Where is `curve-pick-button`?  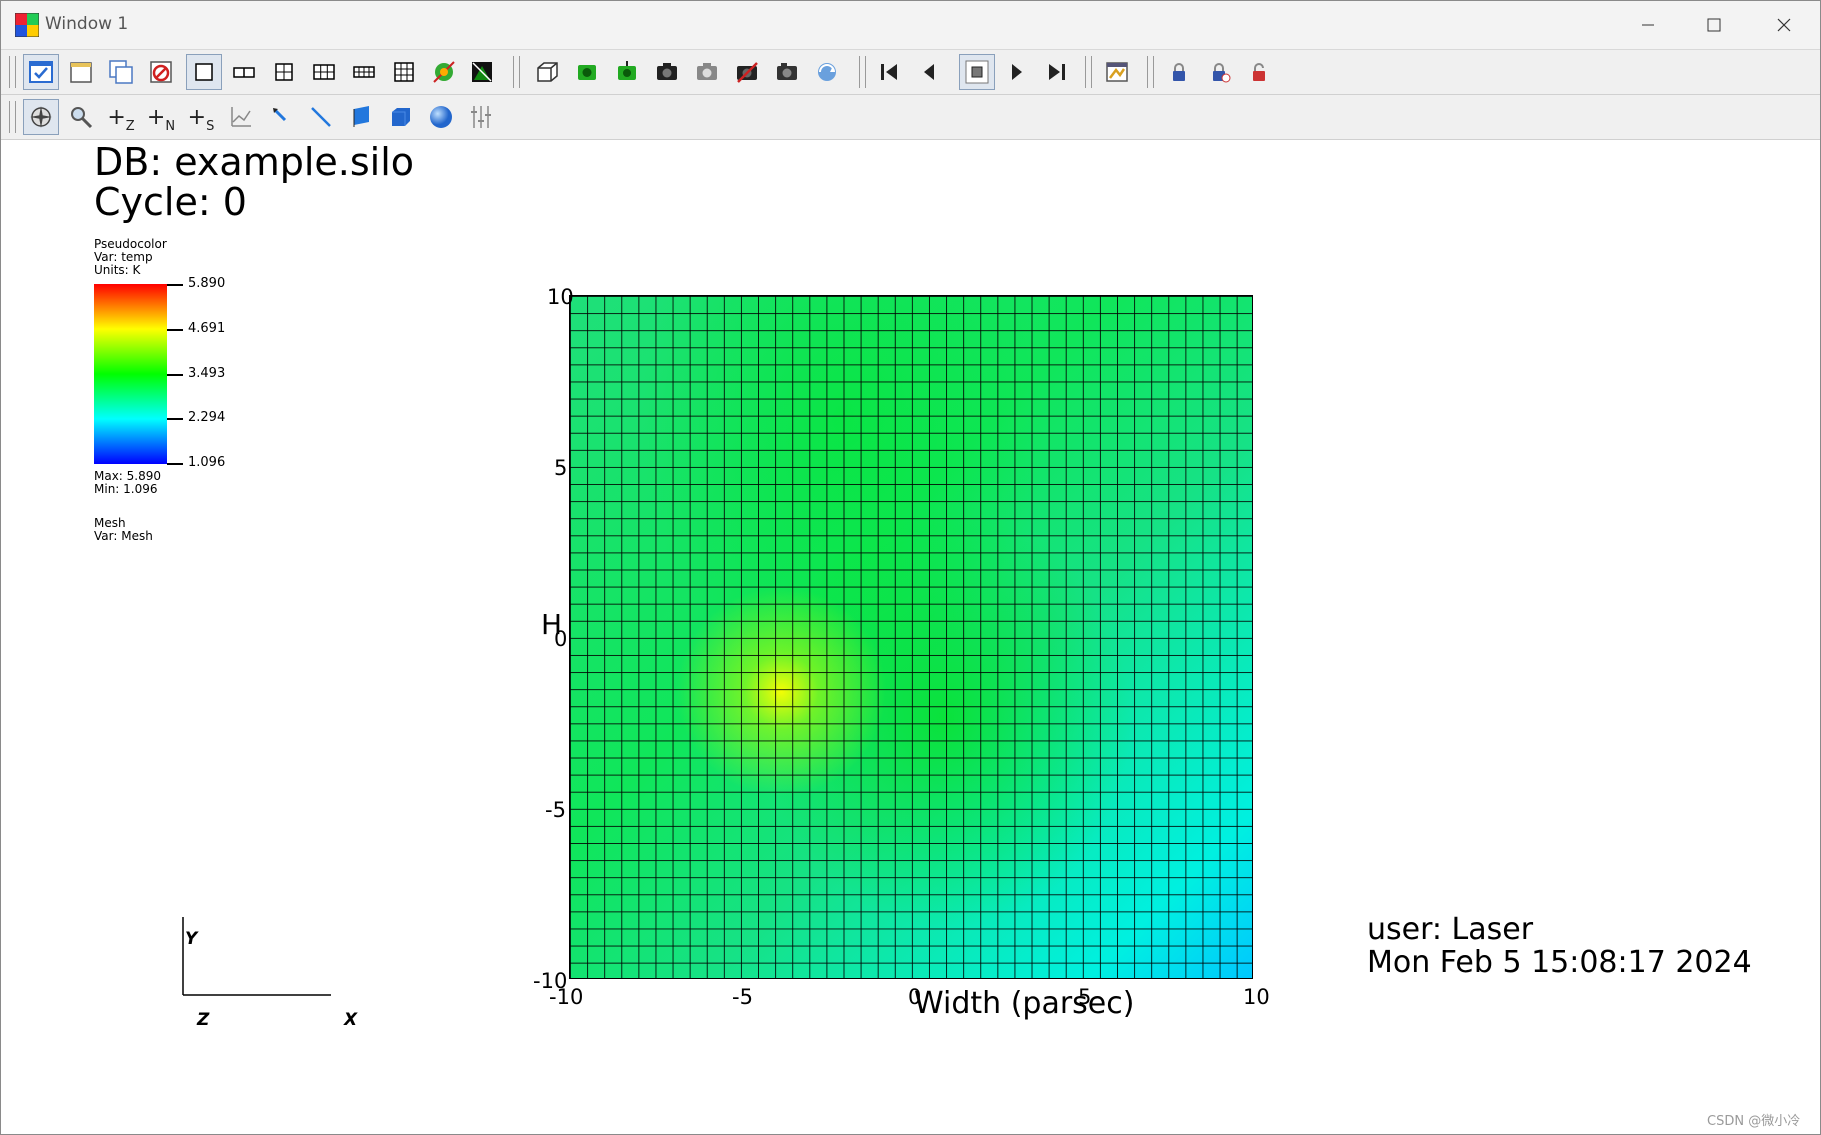 curve-pick-button is located at coordinates (241, 117).